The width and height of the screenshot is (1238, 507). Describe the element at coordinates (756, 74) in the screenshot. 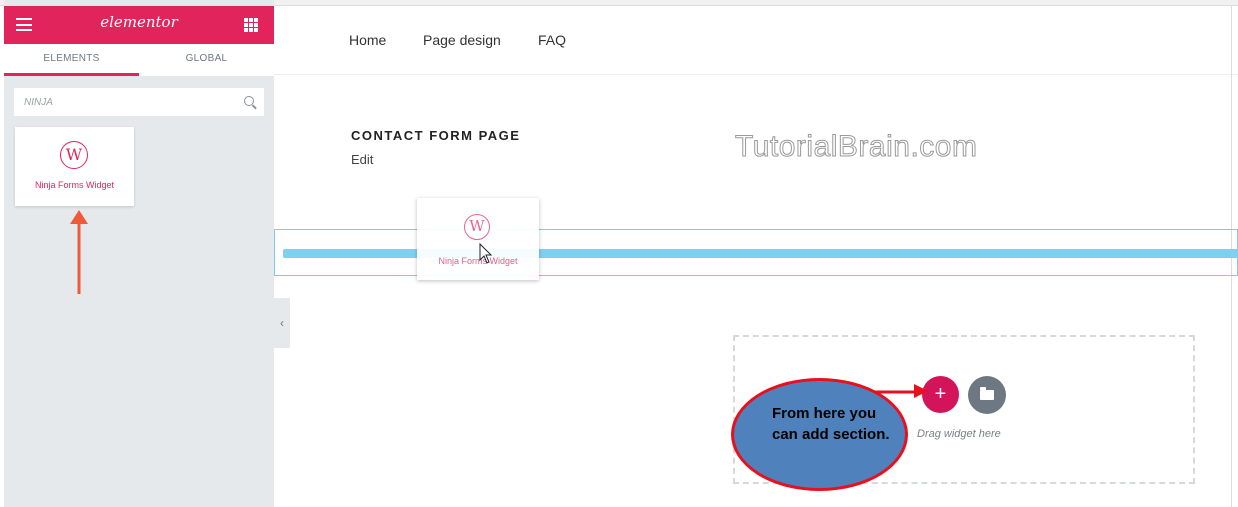

I see `nav-divider` at that location.